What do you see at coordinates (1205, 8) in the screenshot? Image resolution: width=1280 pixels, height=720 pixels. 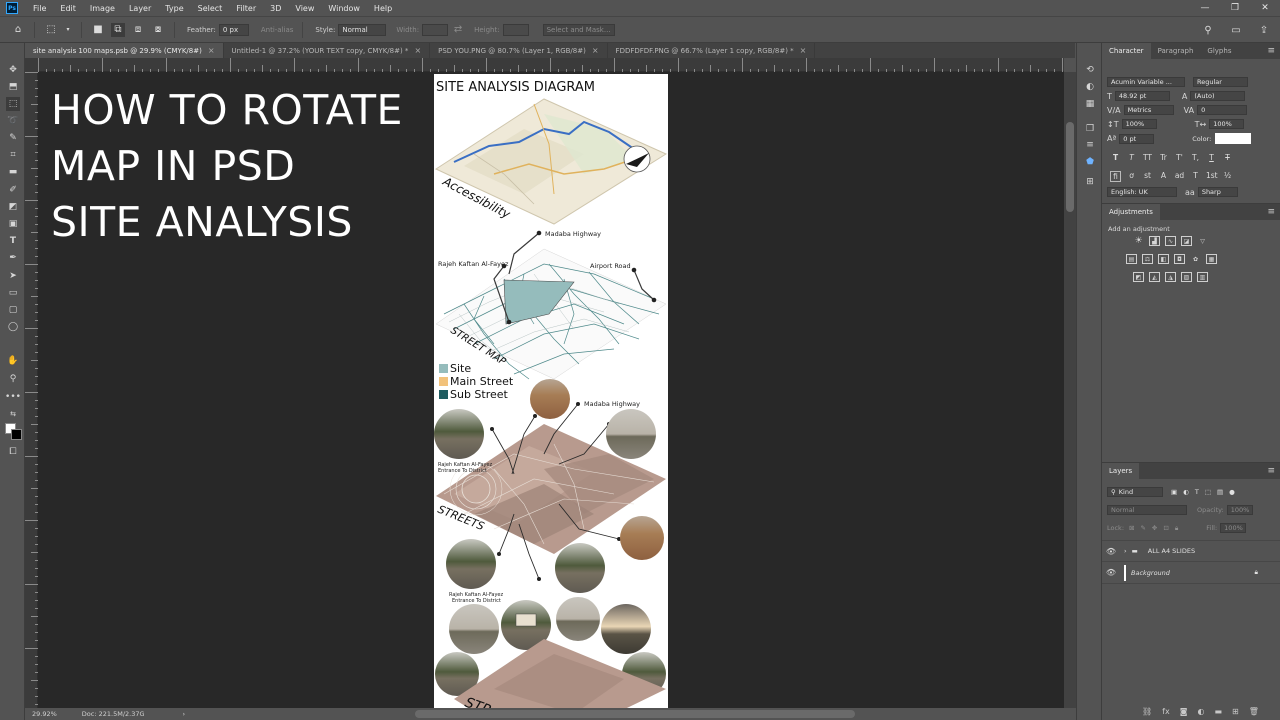 I see `minimize-button: —` at bounding box center [1205, 8].